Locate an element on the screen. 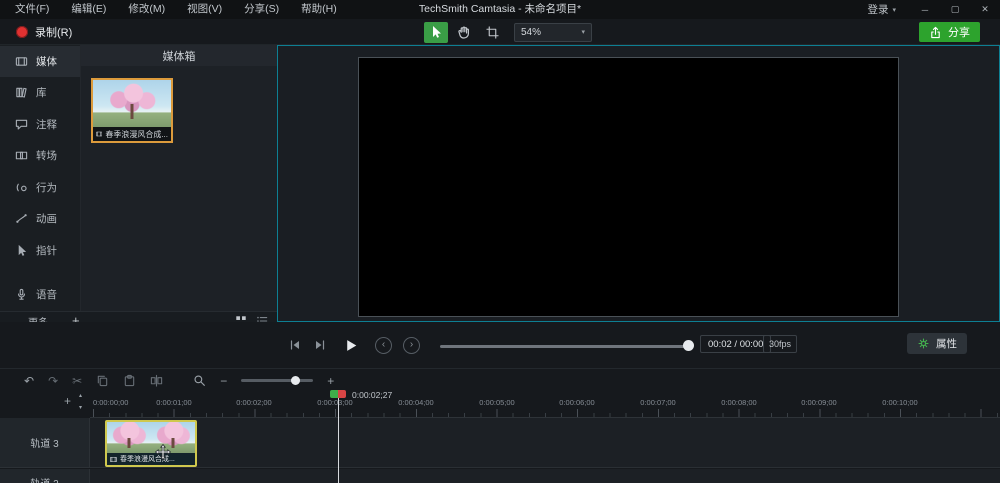  pan-hand-tool-button is located at coordinates (464, 32).